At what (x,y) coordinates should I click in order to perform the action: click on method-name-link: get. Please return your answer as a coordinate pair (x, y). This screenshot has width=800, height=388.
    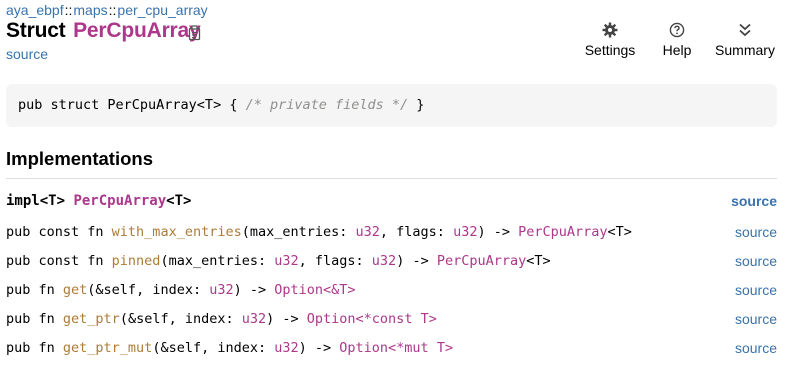
    Looking at the image, I should click on (75, 290).